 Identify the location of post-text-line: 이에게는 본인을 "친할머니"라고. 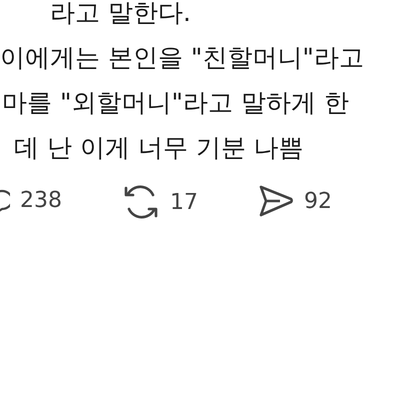
(182, 57).